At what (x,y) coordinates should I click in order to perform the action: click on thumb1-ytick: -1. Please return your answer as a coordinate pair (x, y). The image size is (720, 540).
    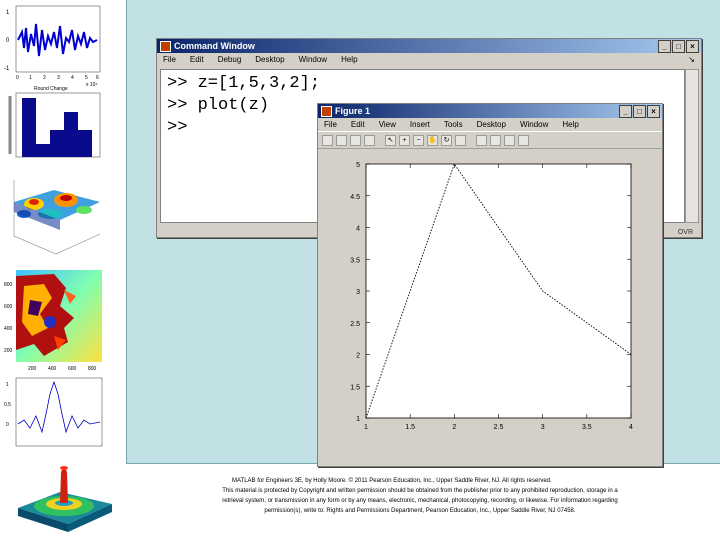
    Looking at the image, I should click on (7, 69).